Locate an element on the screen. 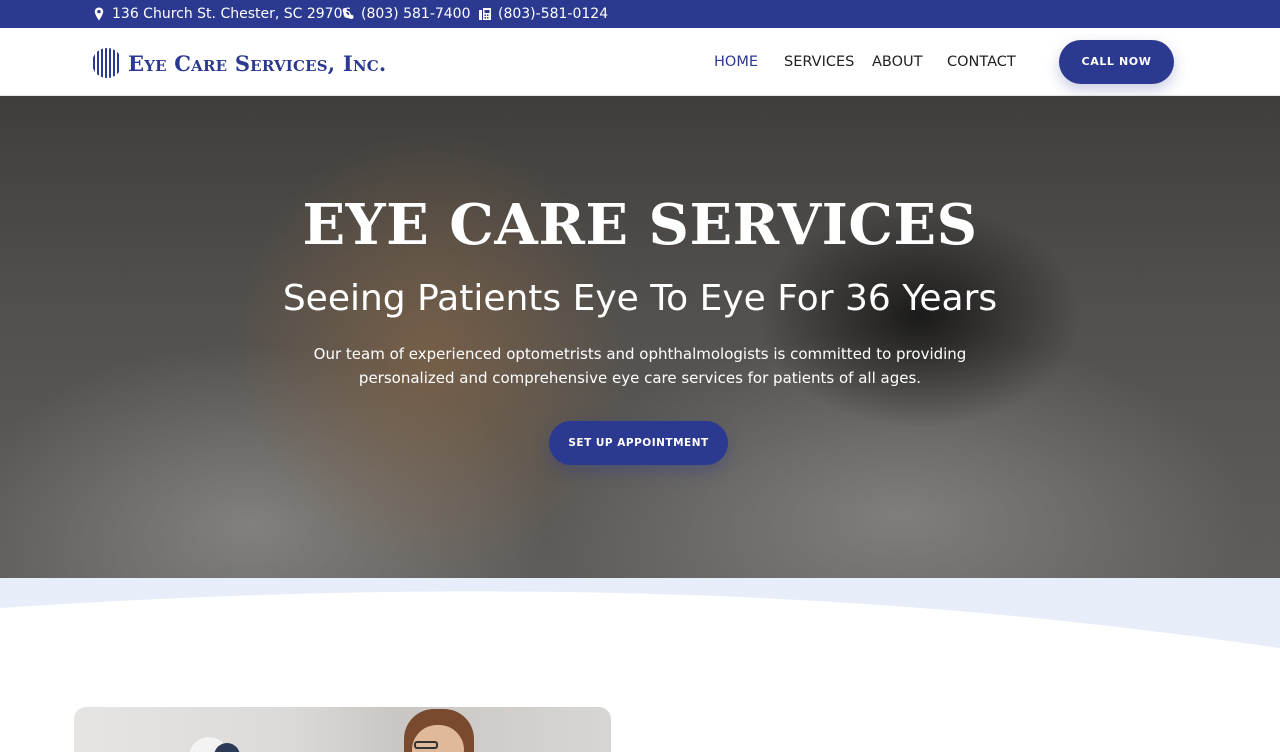  logo-text: Eye Care Services, Inc. is located at coordinates (257, 63).